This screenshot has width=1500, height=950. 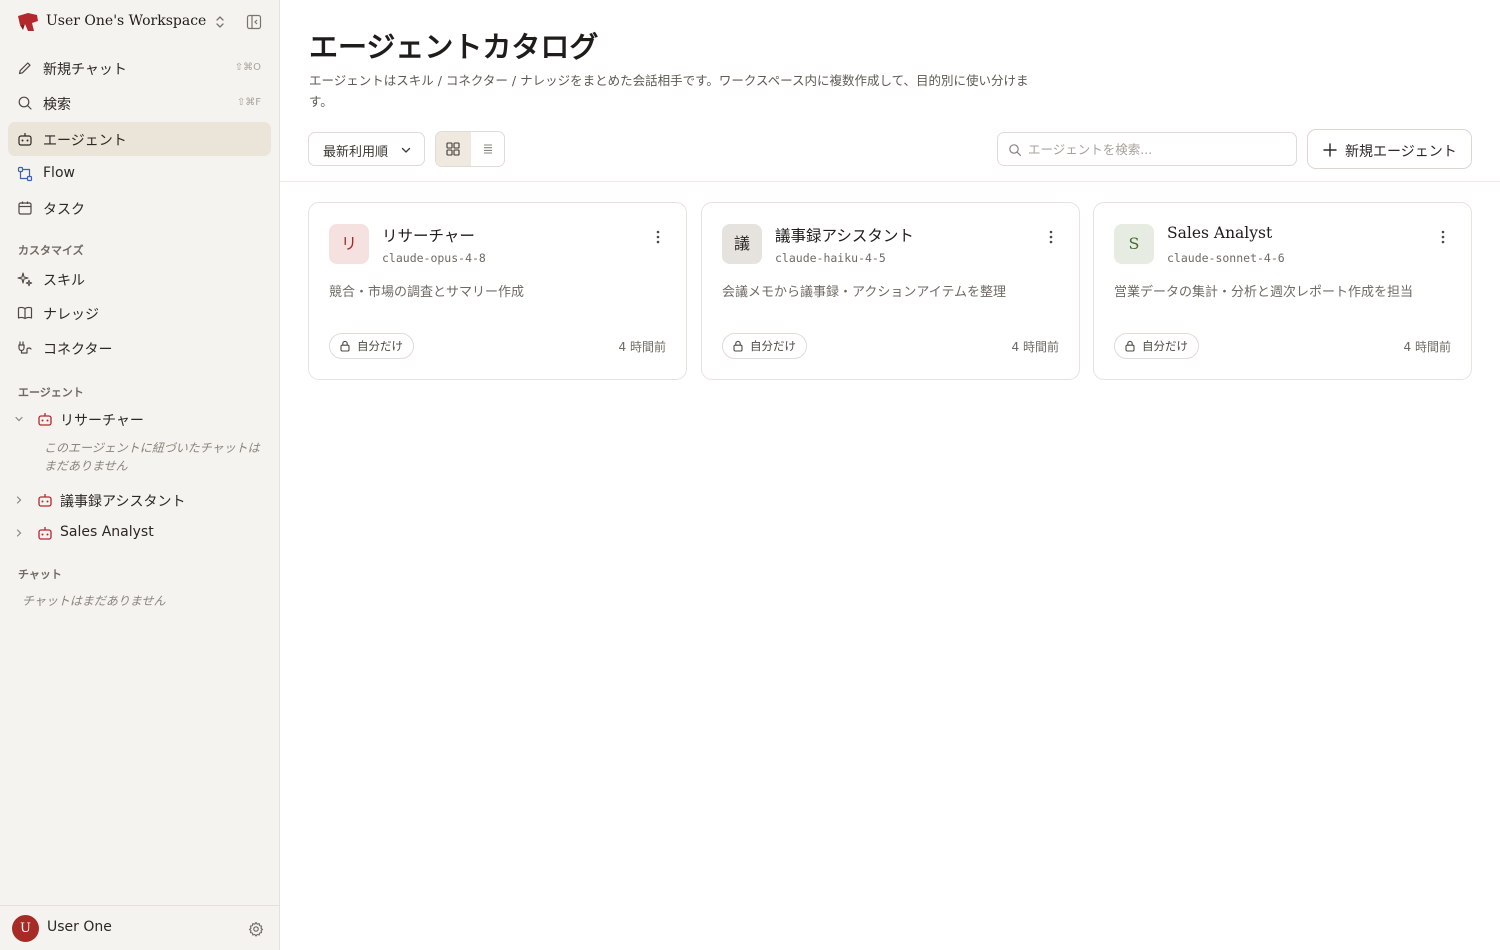 I want to click on agent-description: 会議メモから議事録・アクションアイテムを整理, so click(x=864, y=292).